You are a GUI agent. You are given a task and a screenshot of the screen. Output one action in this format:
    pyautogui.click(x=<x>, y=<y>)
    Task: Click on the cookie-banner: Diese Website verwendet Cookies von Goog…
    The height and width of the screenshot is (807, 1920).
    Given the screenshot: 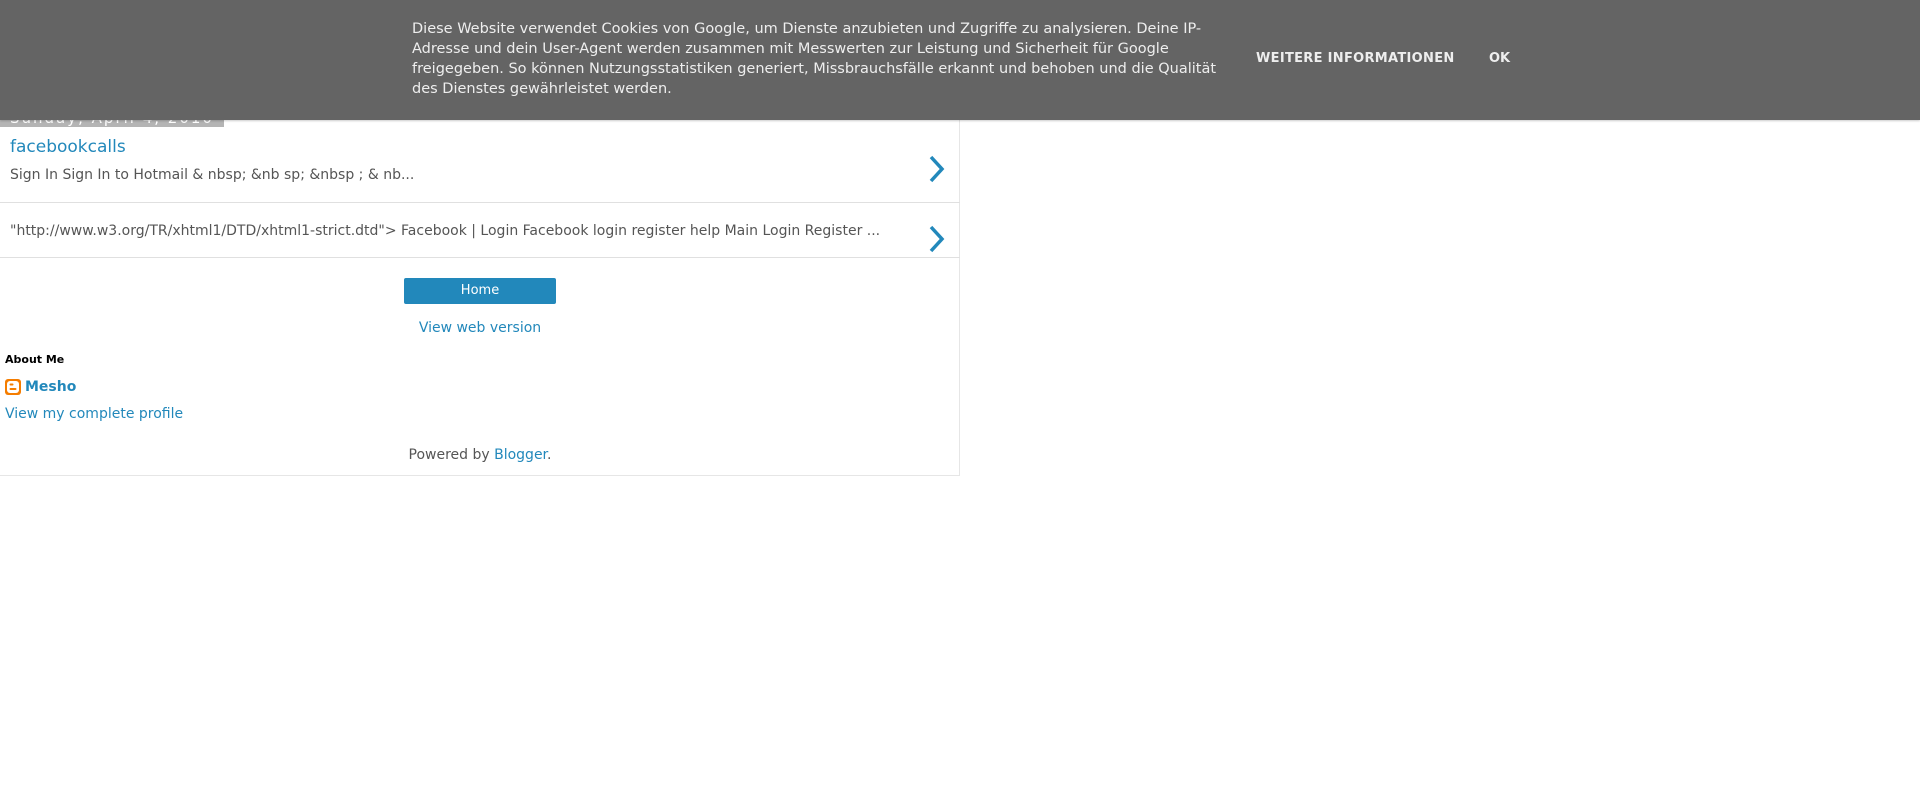 What is the action you would take?
    pyautogui.click(x=960, y=60)
    